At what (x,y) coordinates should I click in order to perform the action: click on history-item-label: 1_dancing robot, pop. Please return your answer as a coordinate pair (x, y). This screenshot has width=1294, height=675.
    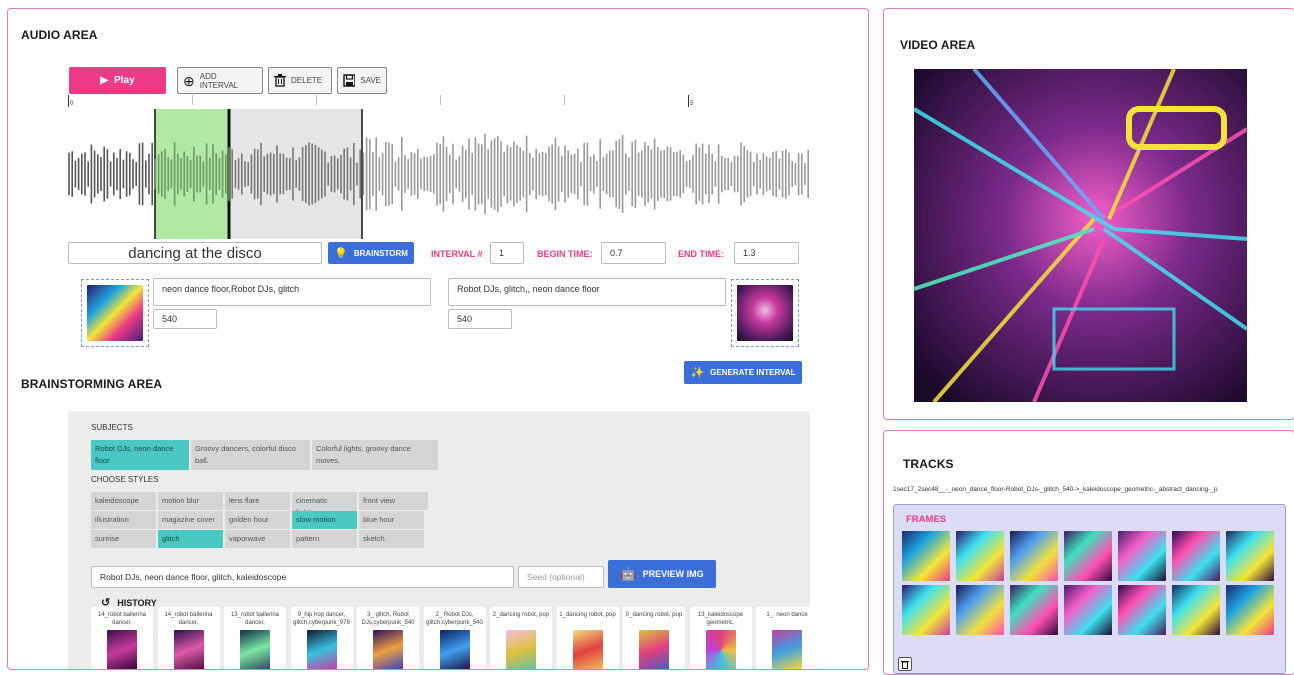
    Looking at the image, I should click on (587, 615).